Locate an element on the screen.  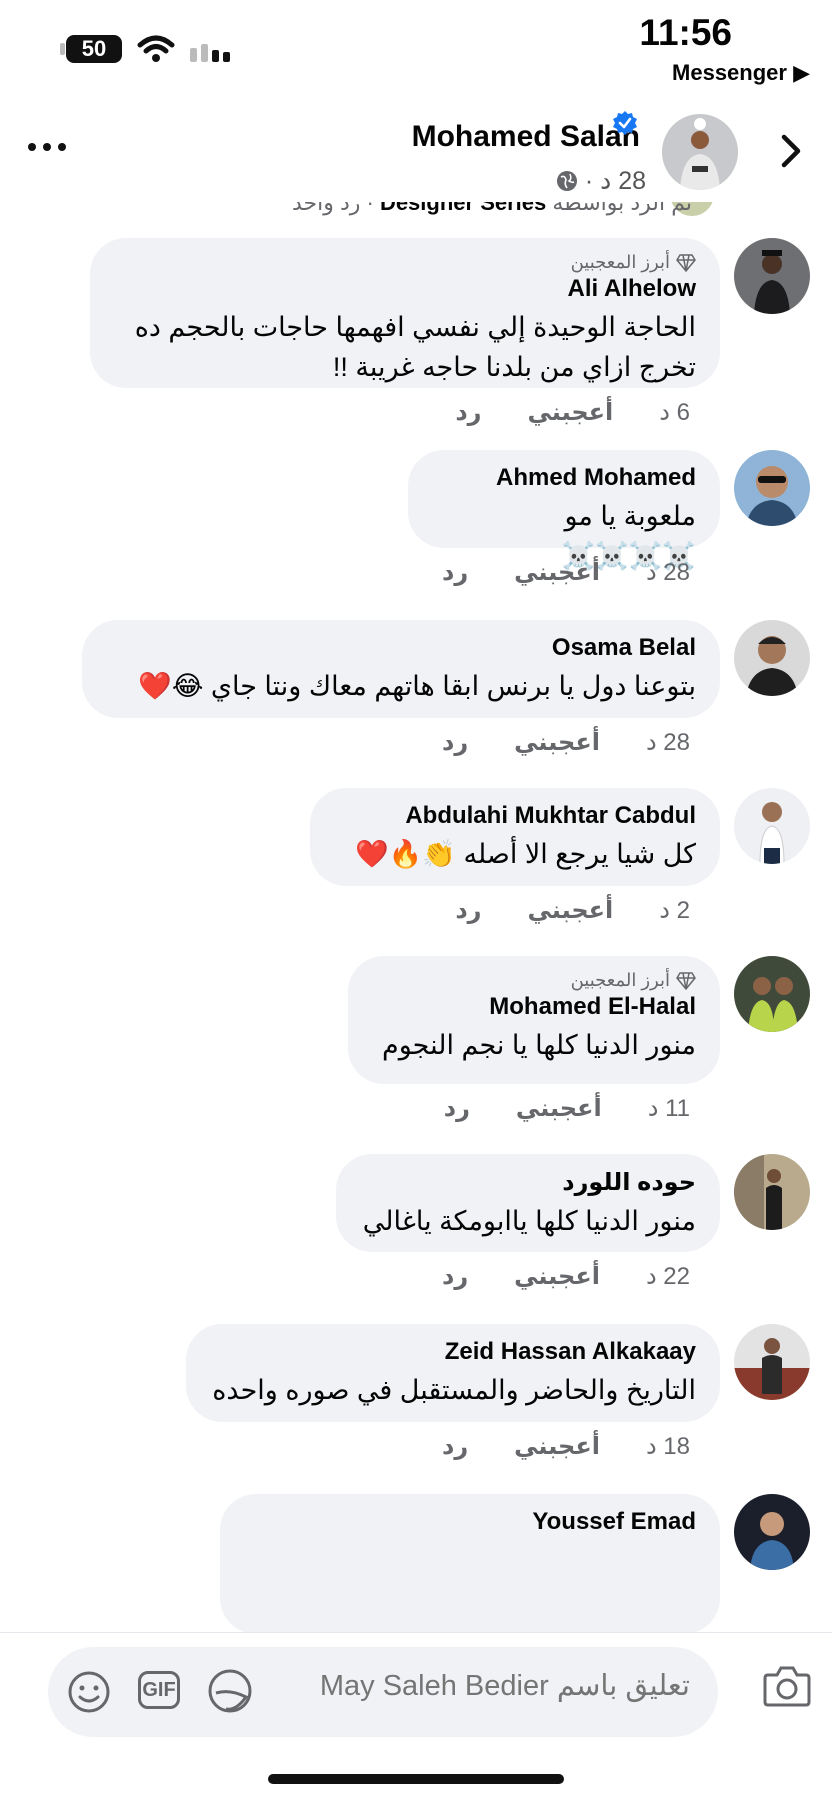
more-options-icon is located at coordinates (47, 147).